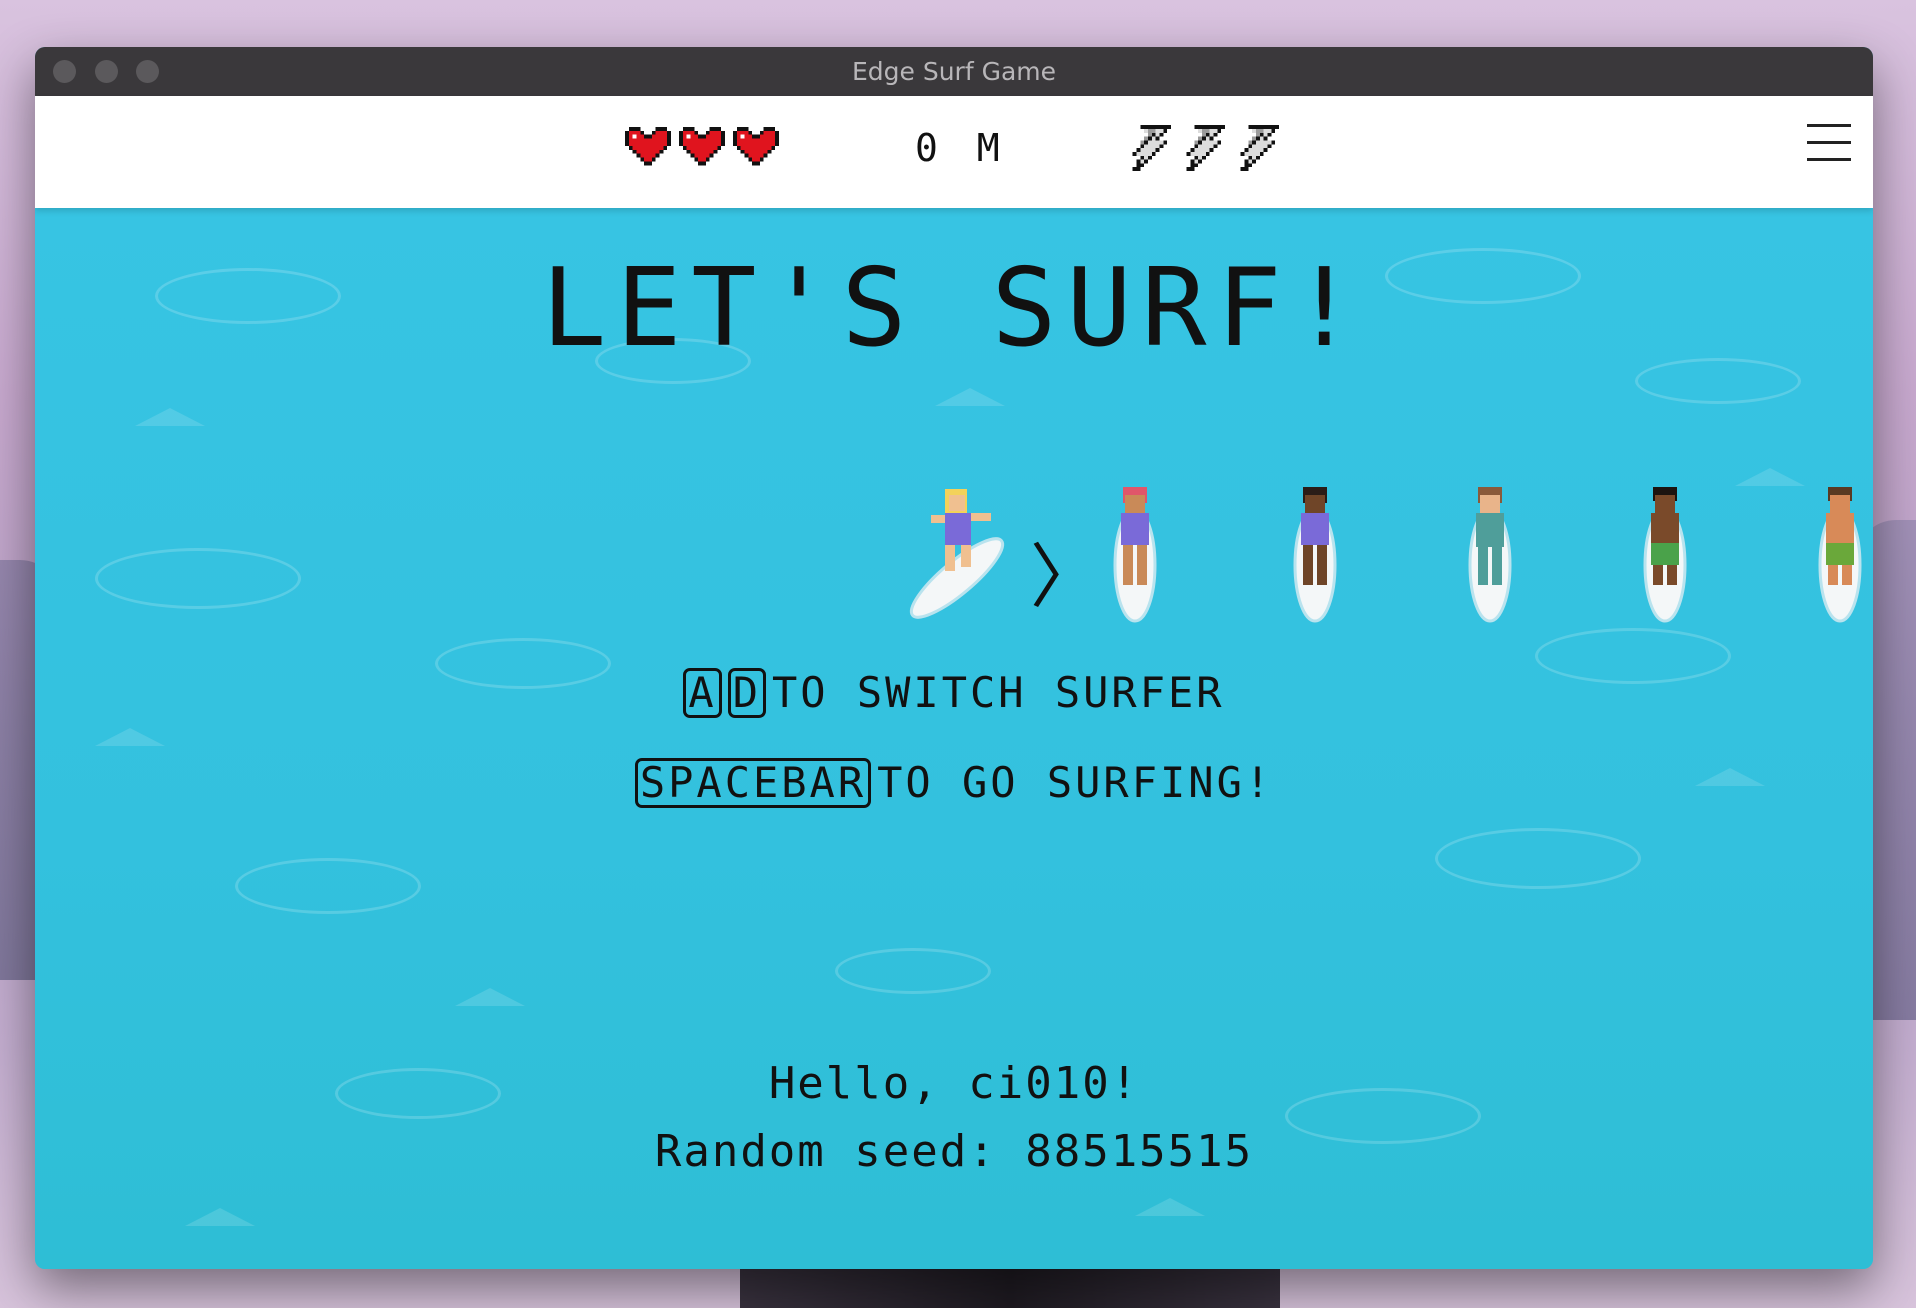  What do you see at coordinates (960, 553) in the screenshot?
I see `selected-surfer-icon` at bounding box center [960, 553].